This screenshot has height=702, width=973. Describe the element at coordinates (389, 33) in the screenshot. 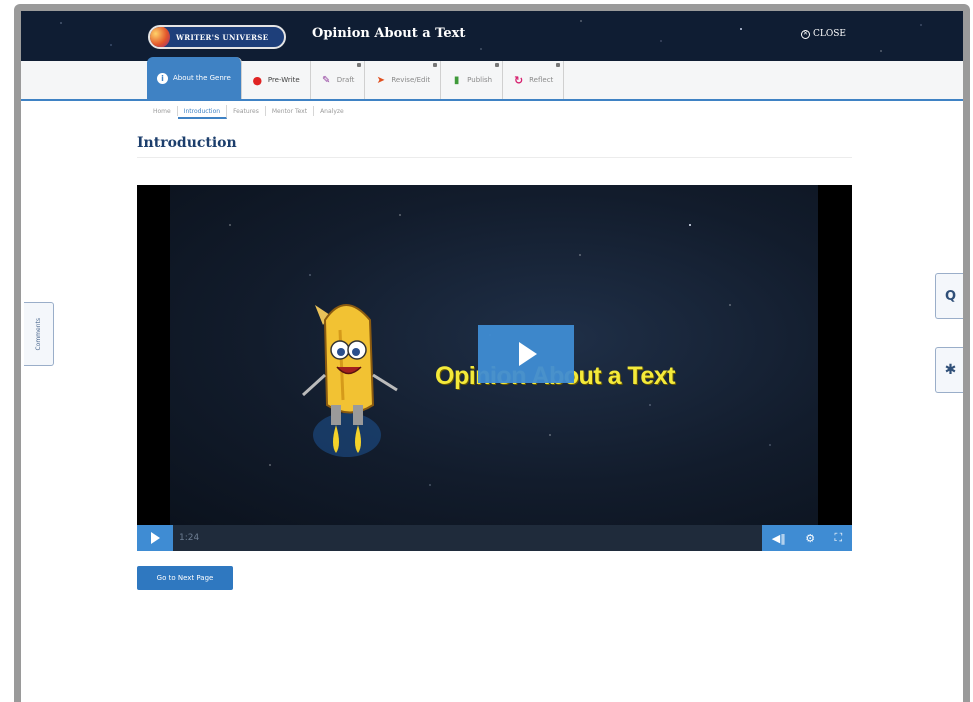

I see `app-title: Opinion About a Text` at that location.